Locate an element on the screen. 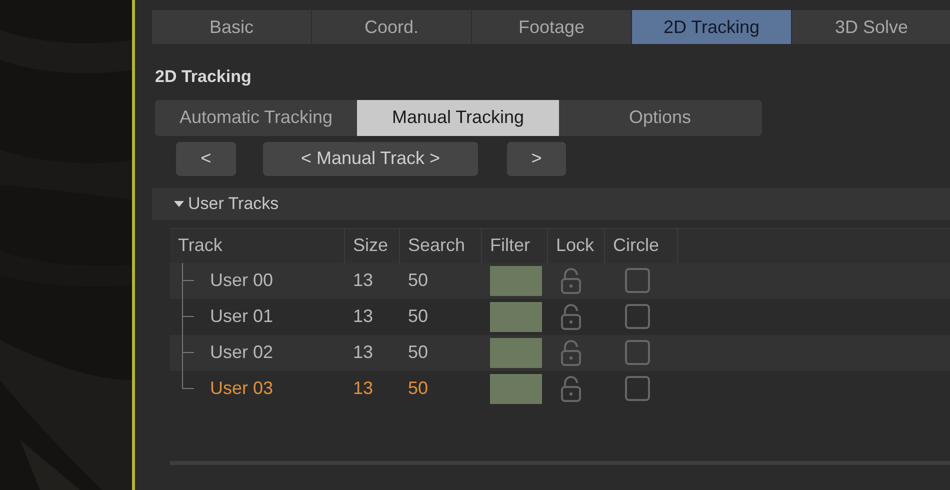 Image resolution: width=950 pixels, height=490 pixels. track-name: User 03 is located at coordinates (242, 388).